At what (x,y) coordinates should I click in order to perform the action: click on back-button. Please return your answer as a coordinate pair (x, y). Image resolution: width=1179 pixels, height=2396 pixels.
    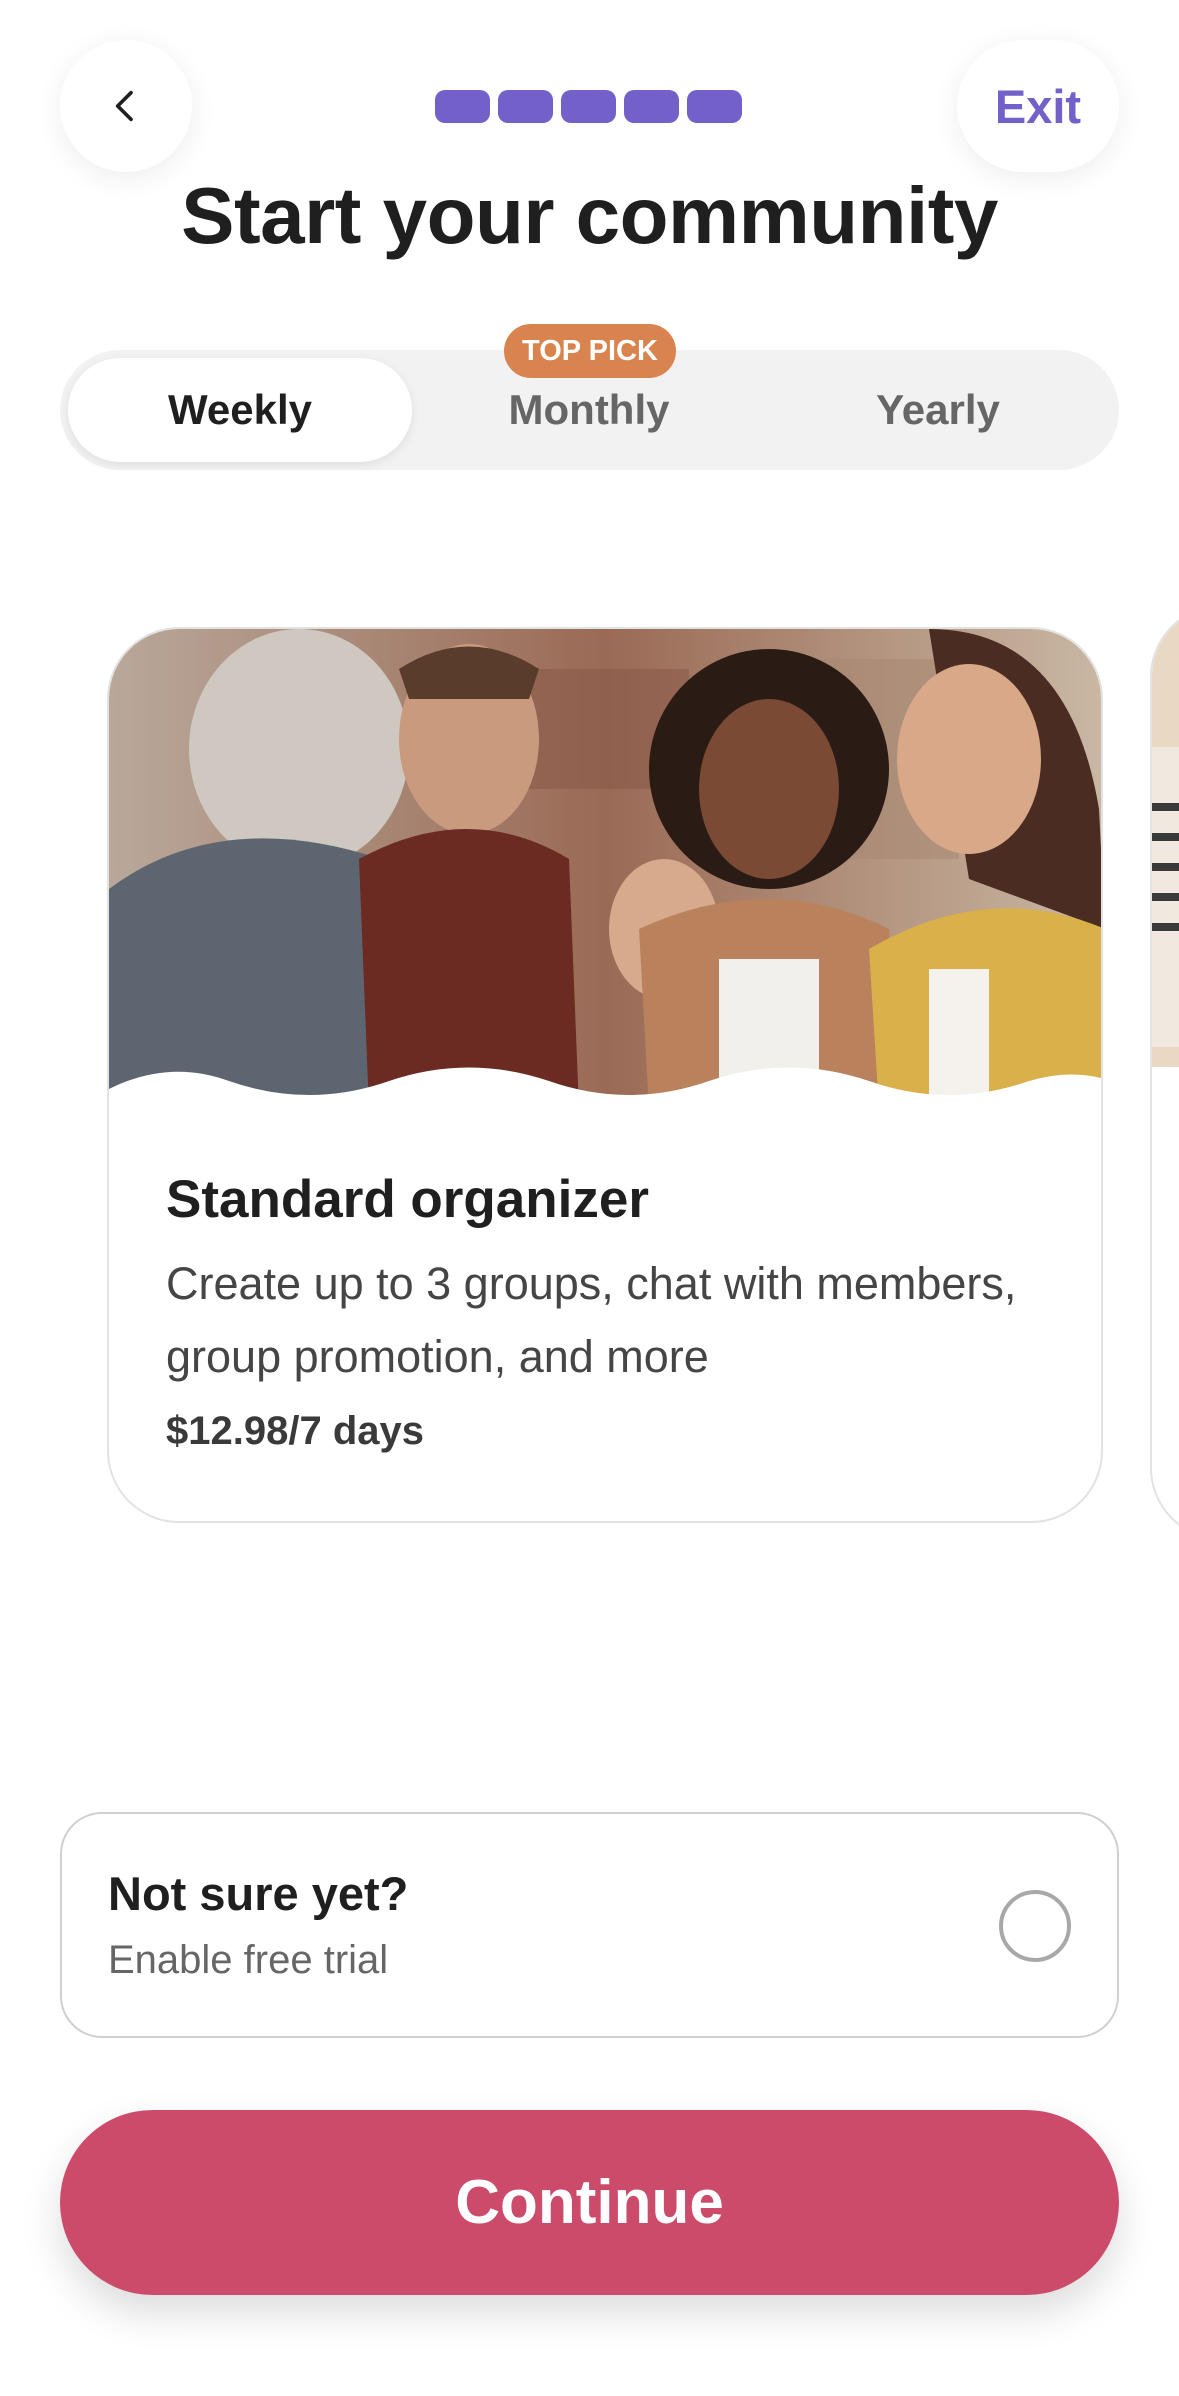
    Looking at the image, I should click on (126, 106).